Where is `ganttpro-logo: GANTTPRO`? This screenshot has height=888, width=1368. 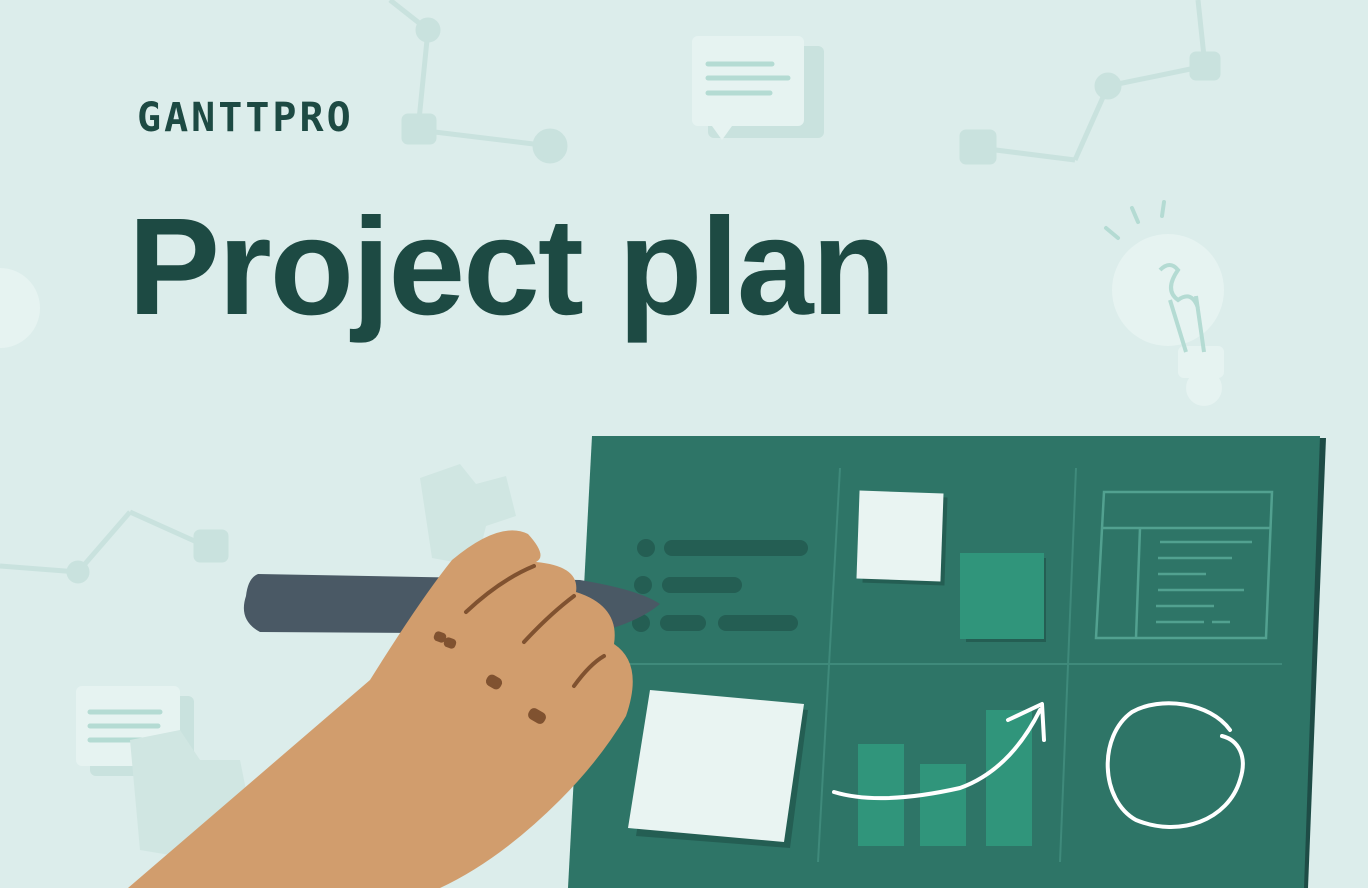
ganttpro-logo: GANTTPRO is located at coordinates (245, 118).